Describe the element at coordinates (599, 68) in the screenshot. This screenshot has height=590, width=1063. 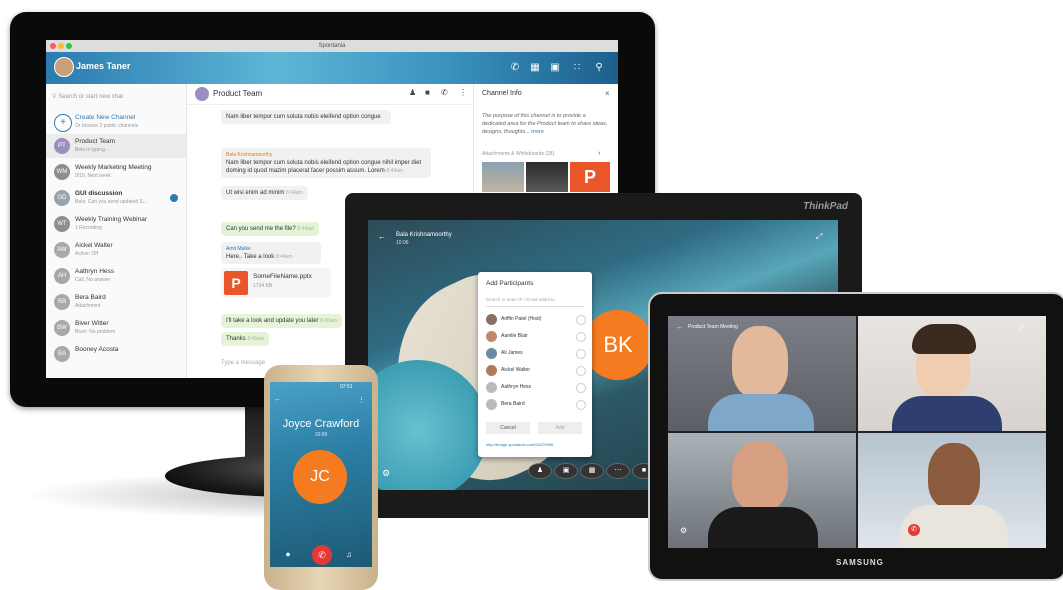
I see `search-icon: ⚲` at that location.